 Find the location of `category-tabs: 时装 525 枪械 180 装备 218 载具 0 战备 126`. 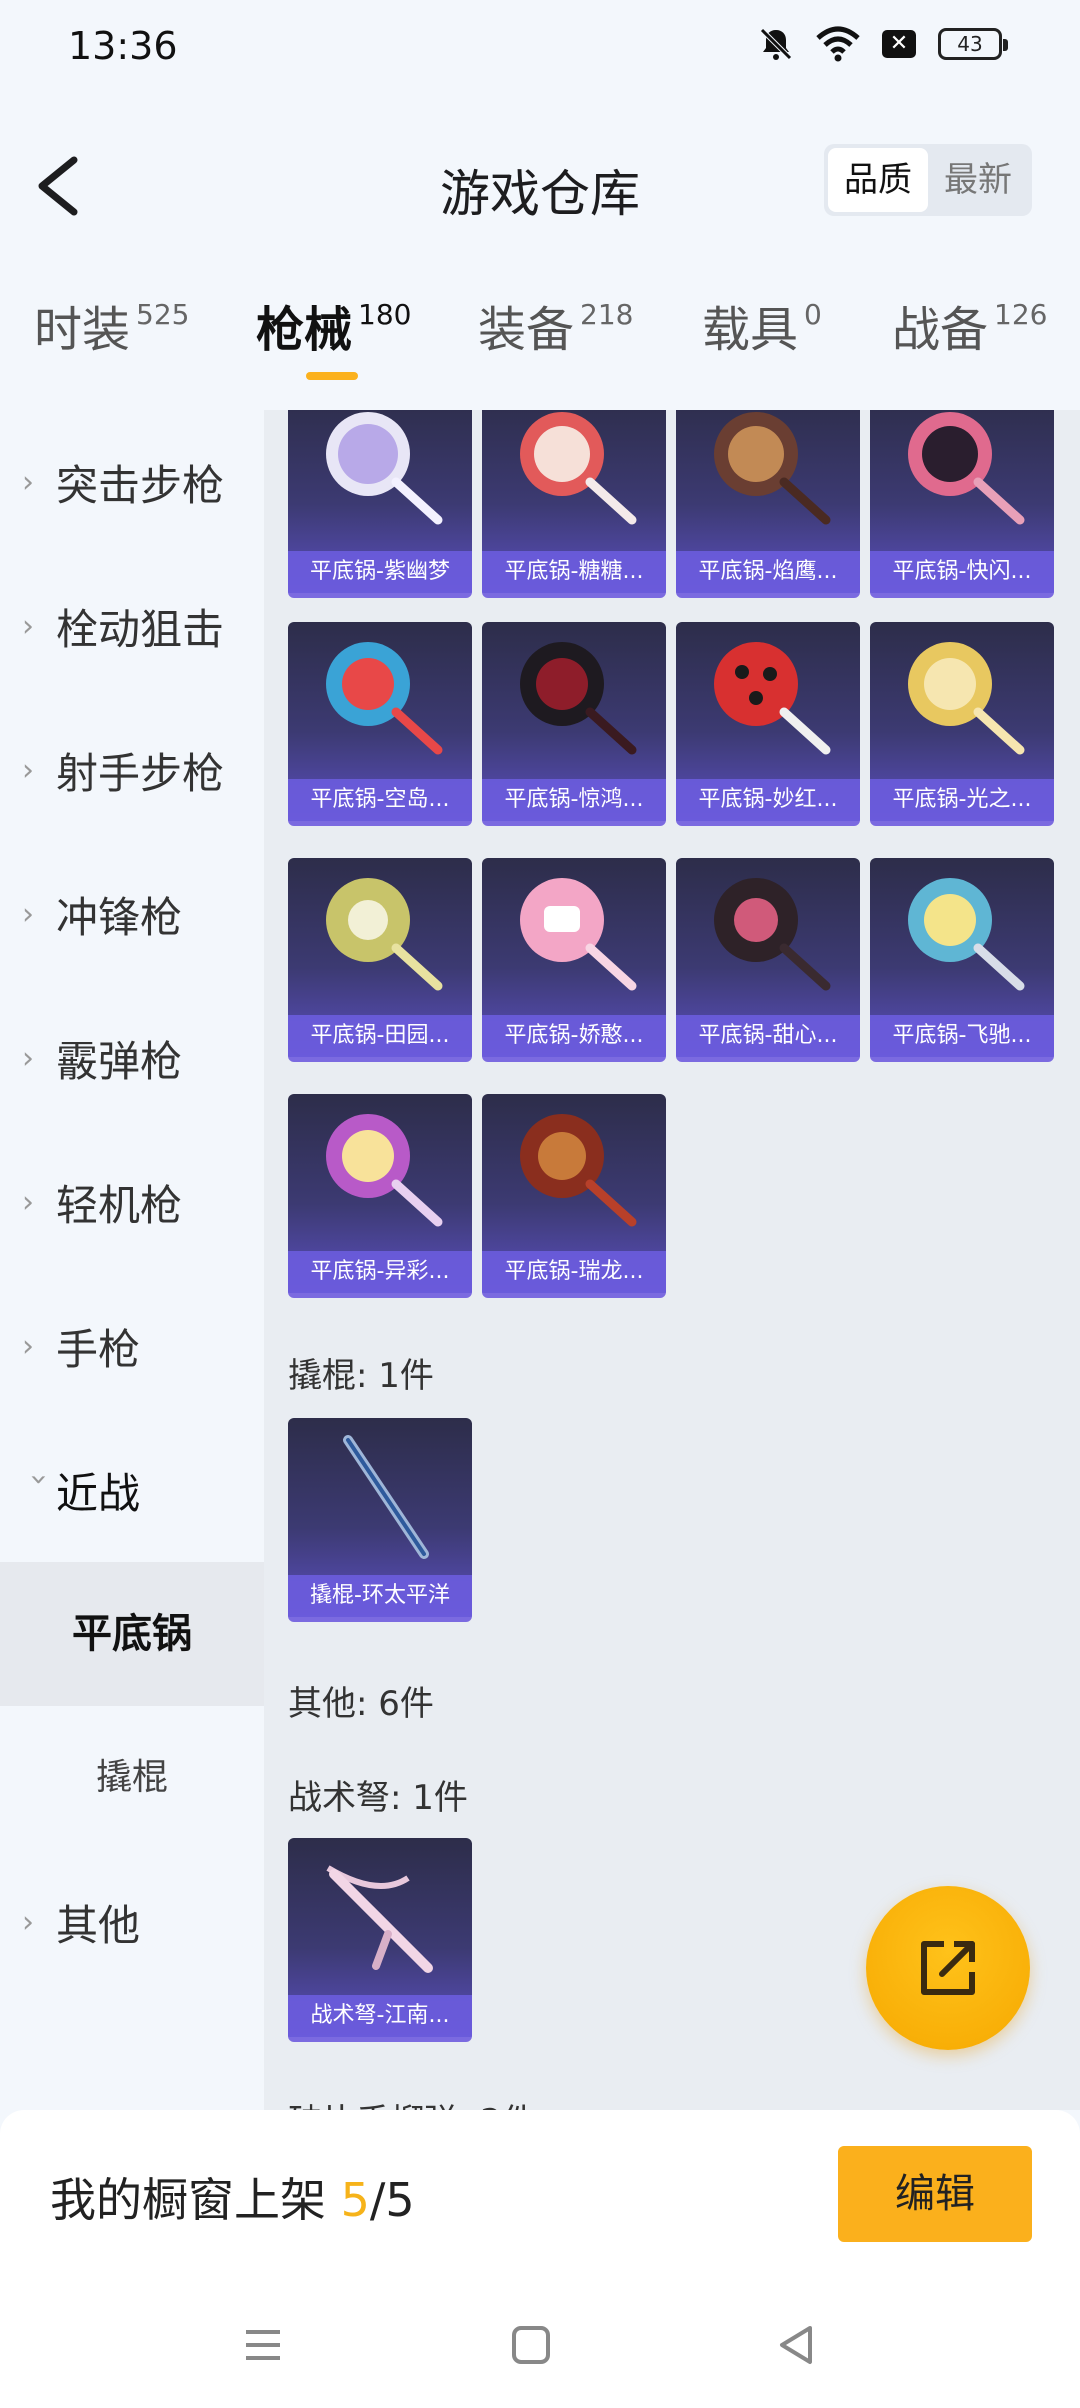

category-tabs: 时装 525 枪械 180 装备 218 载具 0 战备 126 is located at coordinates (540, 350).